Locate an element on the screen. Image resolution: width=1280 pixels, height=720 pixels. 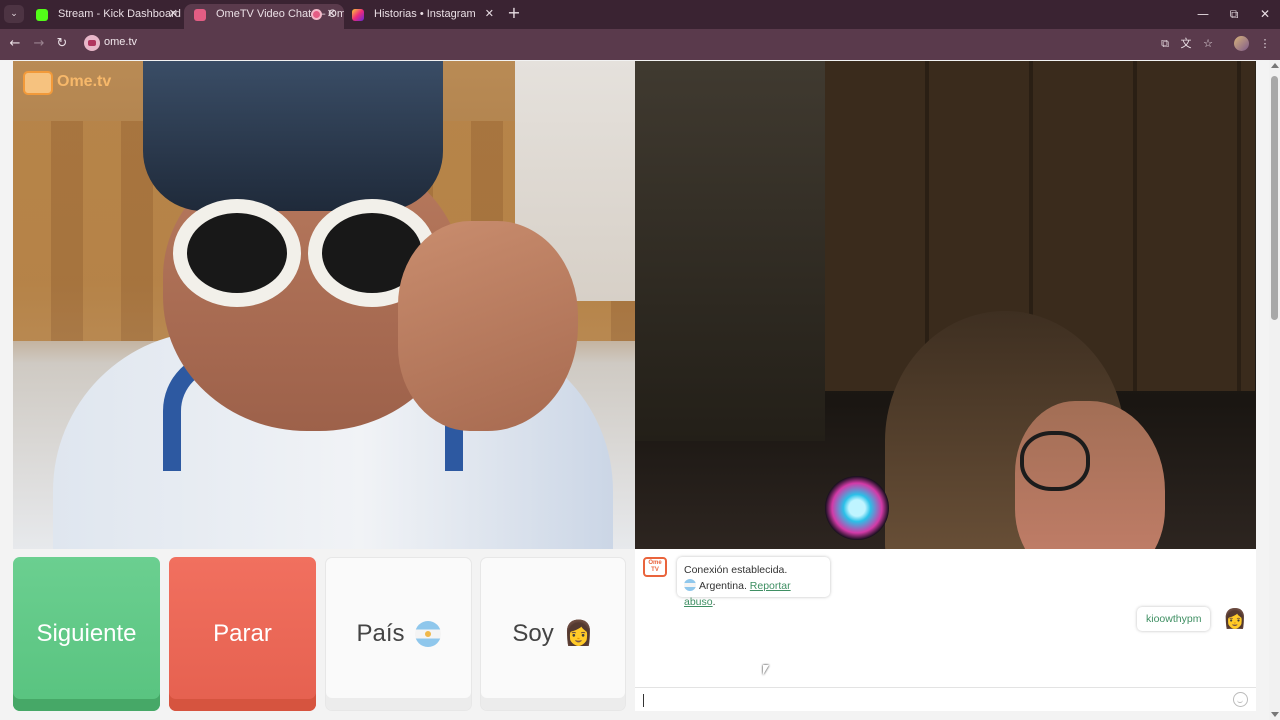
tab-ometv: OmeTV Video Chat — Ome ✕ is located at coordinates (264, 16).